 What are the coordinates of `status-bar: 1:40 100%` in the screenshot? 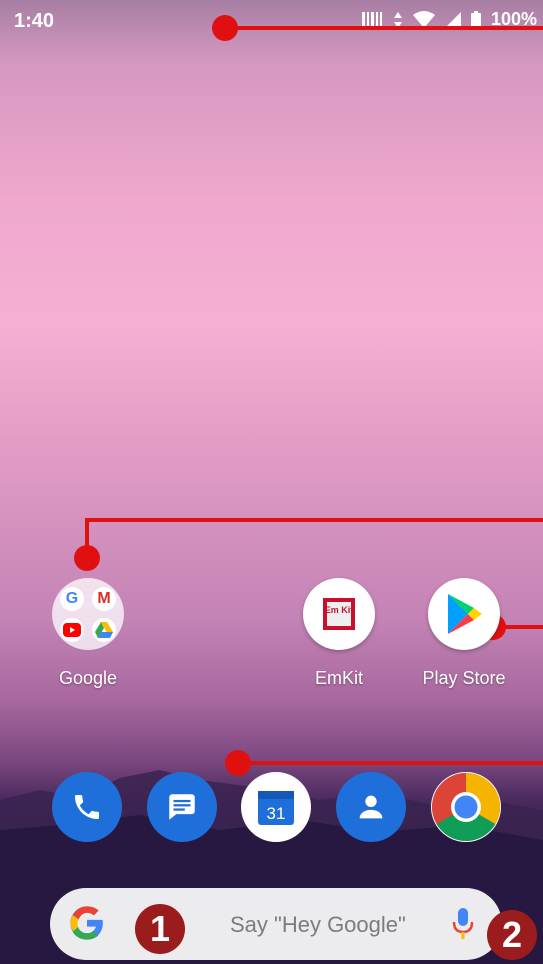 It's located at (271, 20).